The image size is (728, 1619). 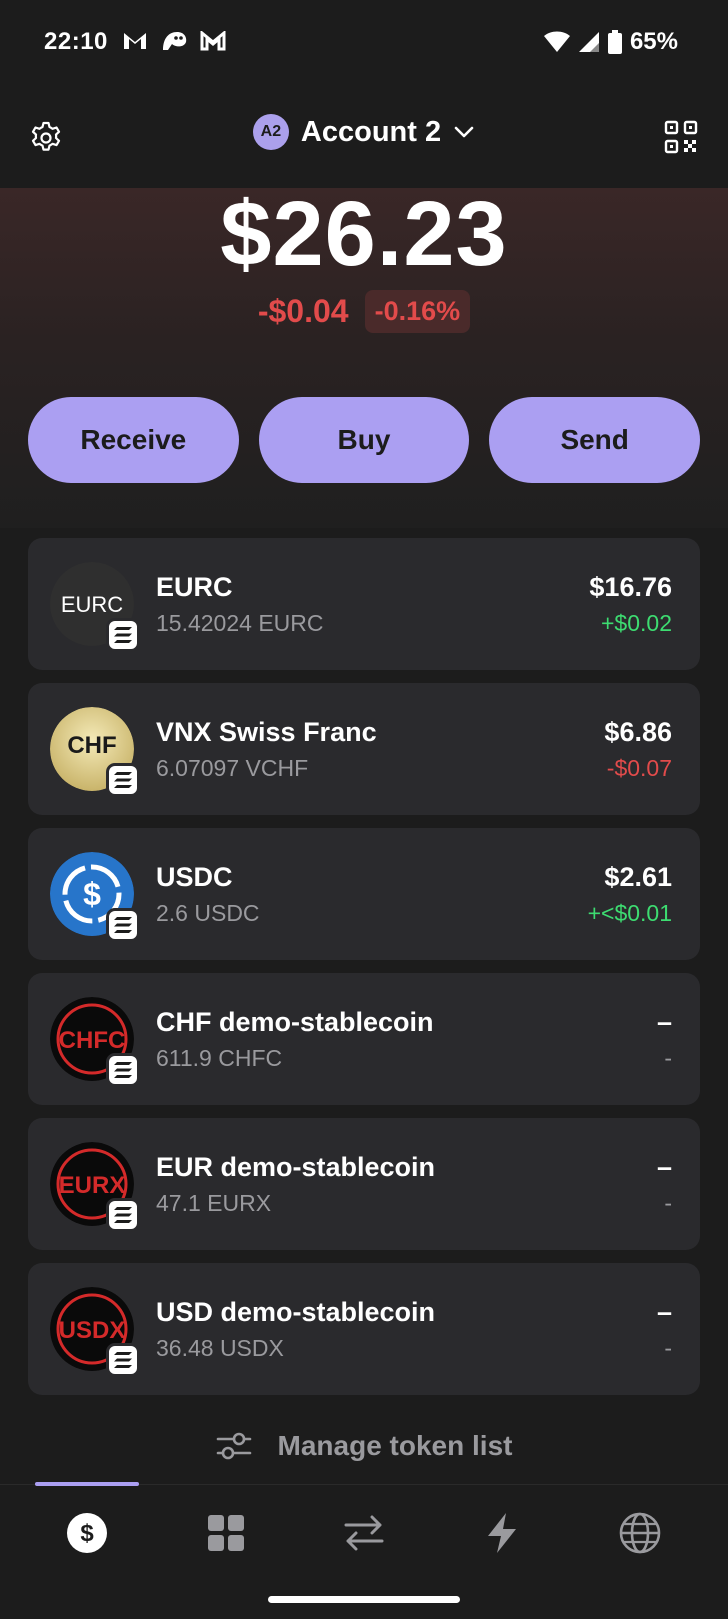 I want to click on qr-code-icon, so click(x=681, y=137).